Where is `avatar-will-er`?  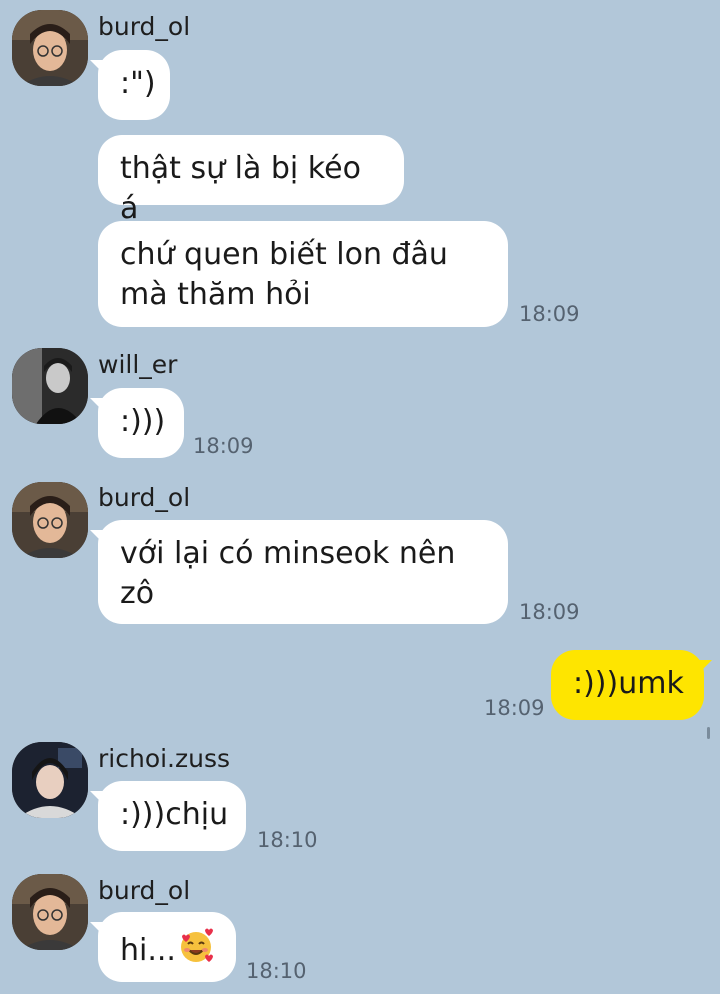 avatar-will-er is located at coordinates (50, 386).